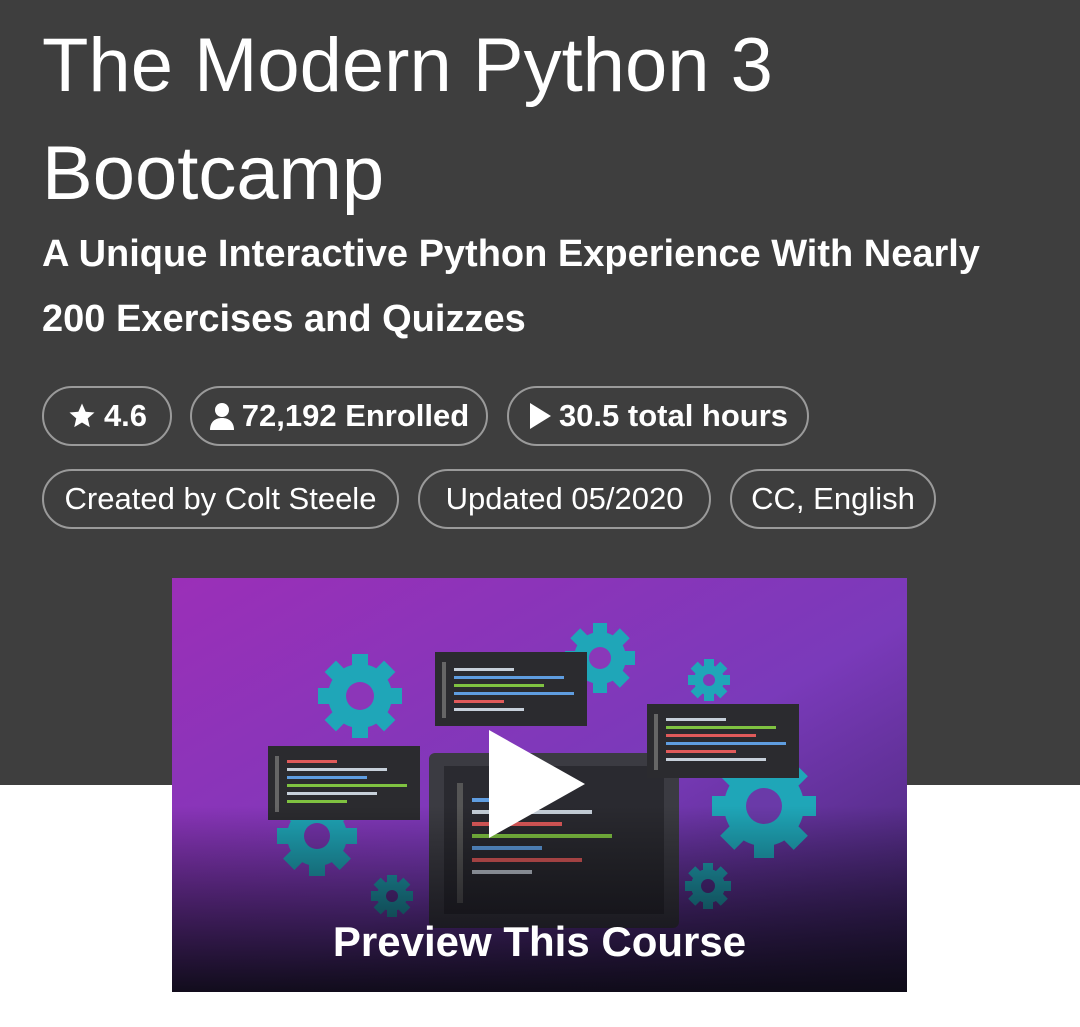 This screenshot has width=1080, height=1027. I want to click on captions-label: CC, English, so click(833, 498).